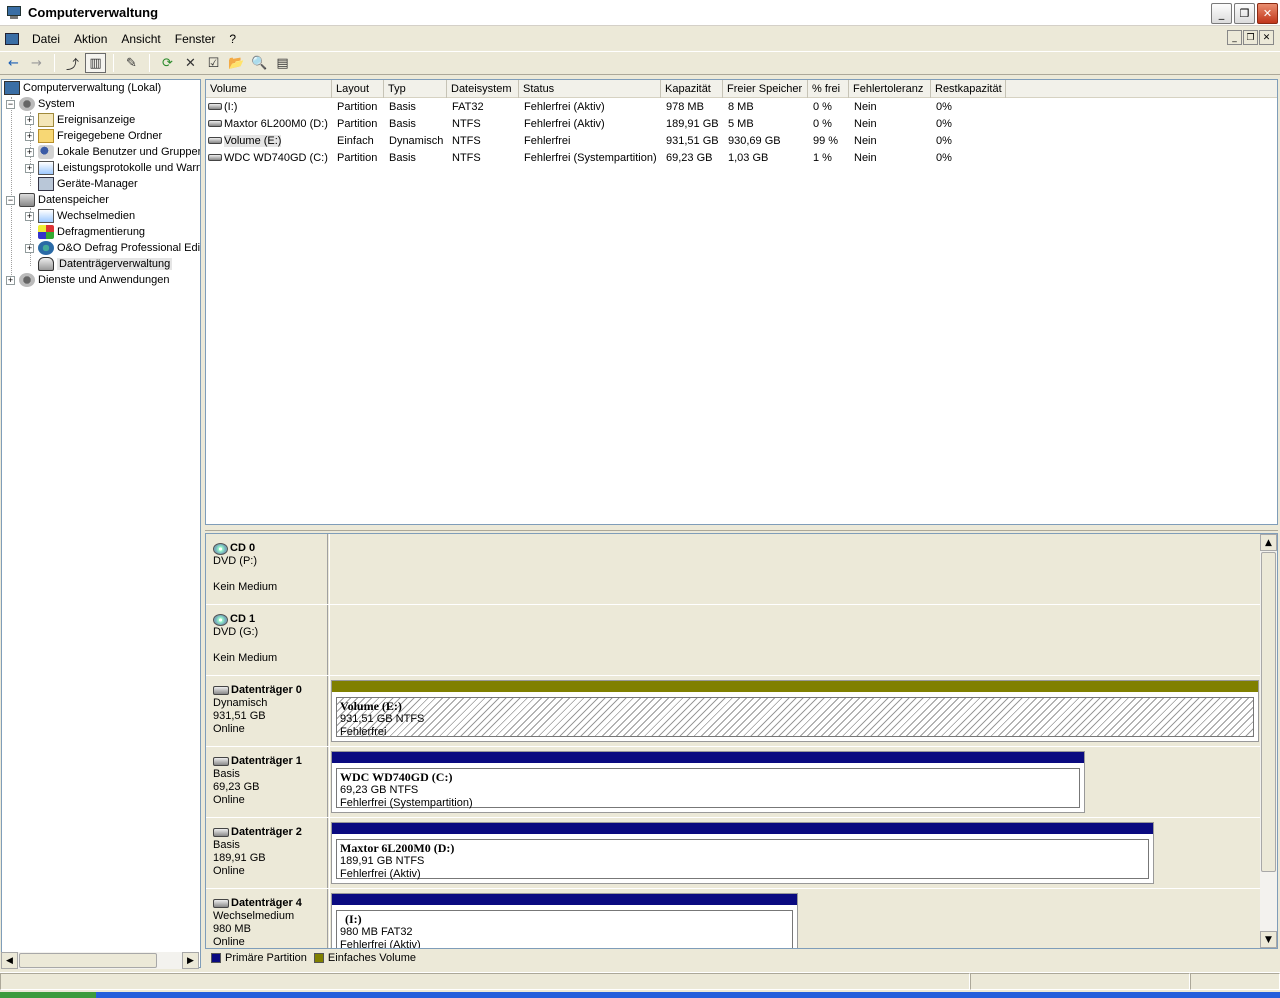 This screenshot has width=1280, height=998. What do you see at coordinates (12, 39) in the screenshot?
I see `window-menu-icon` at bounding box center [12, 39].